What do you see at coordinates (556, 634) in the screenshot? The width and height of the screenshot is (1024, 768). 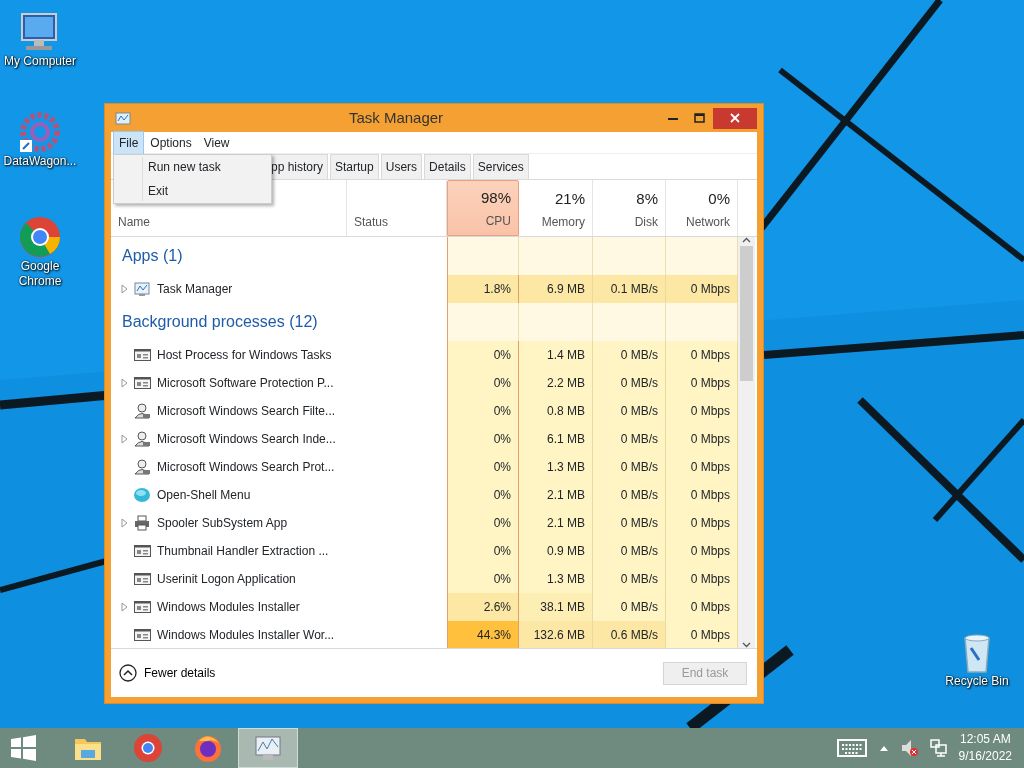 I see `table-cell: 132.6 MB` at bounding box center [556, 634].